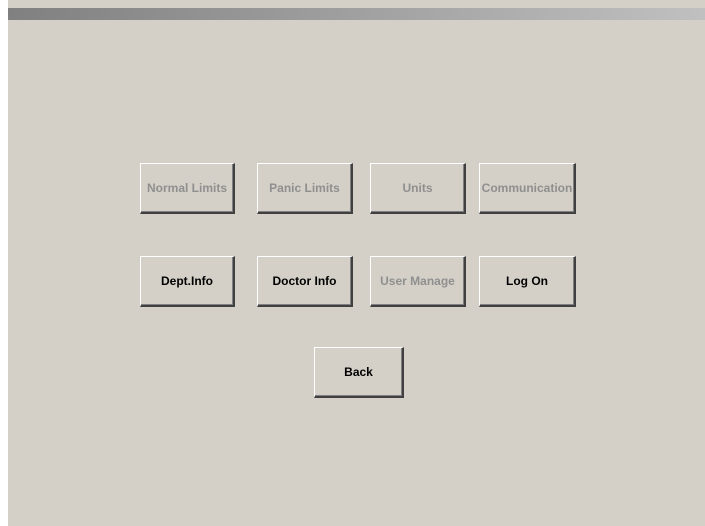 This screenshot has height=526, width=705. I want to click on doctor-info-button: Doctor Info, so click(305, 281).